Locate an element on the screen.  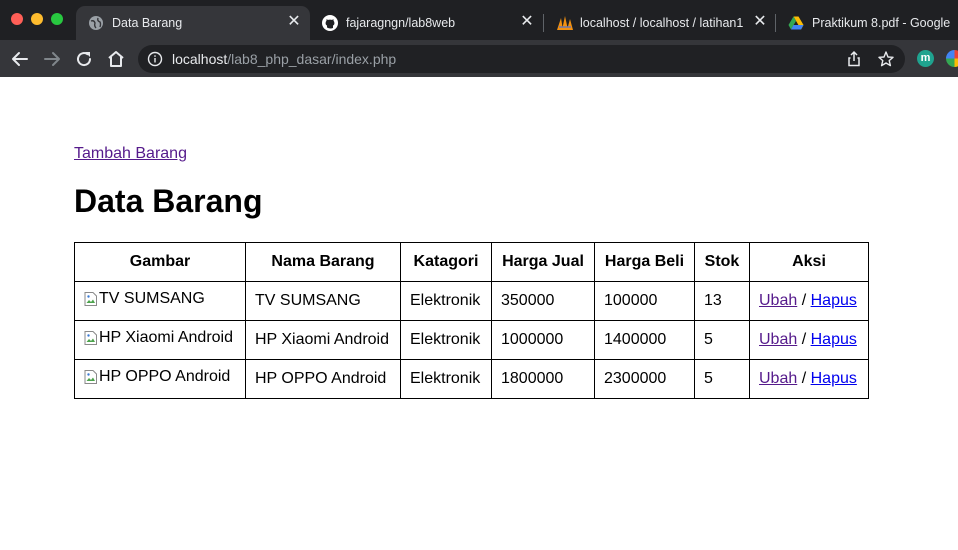
broken-image: HP OPPO Android is located at coordinates (157, 377).